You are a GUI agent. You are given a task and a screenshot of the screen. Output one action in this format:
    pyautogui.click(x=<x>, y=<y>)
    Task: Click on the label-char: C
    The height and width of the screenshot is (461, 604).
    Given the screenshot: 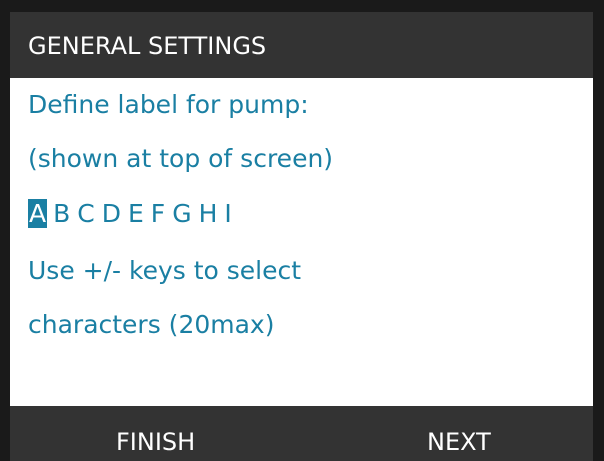 What is the action you would take?
    pyautogui.click(x=85, y=213)
    